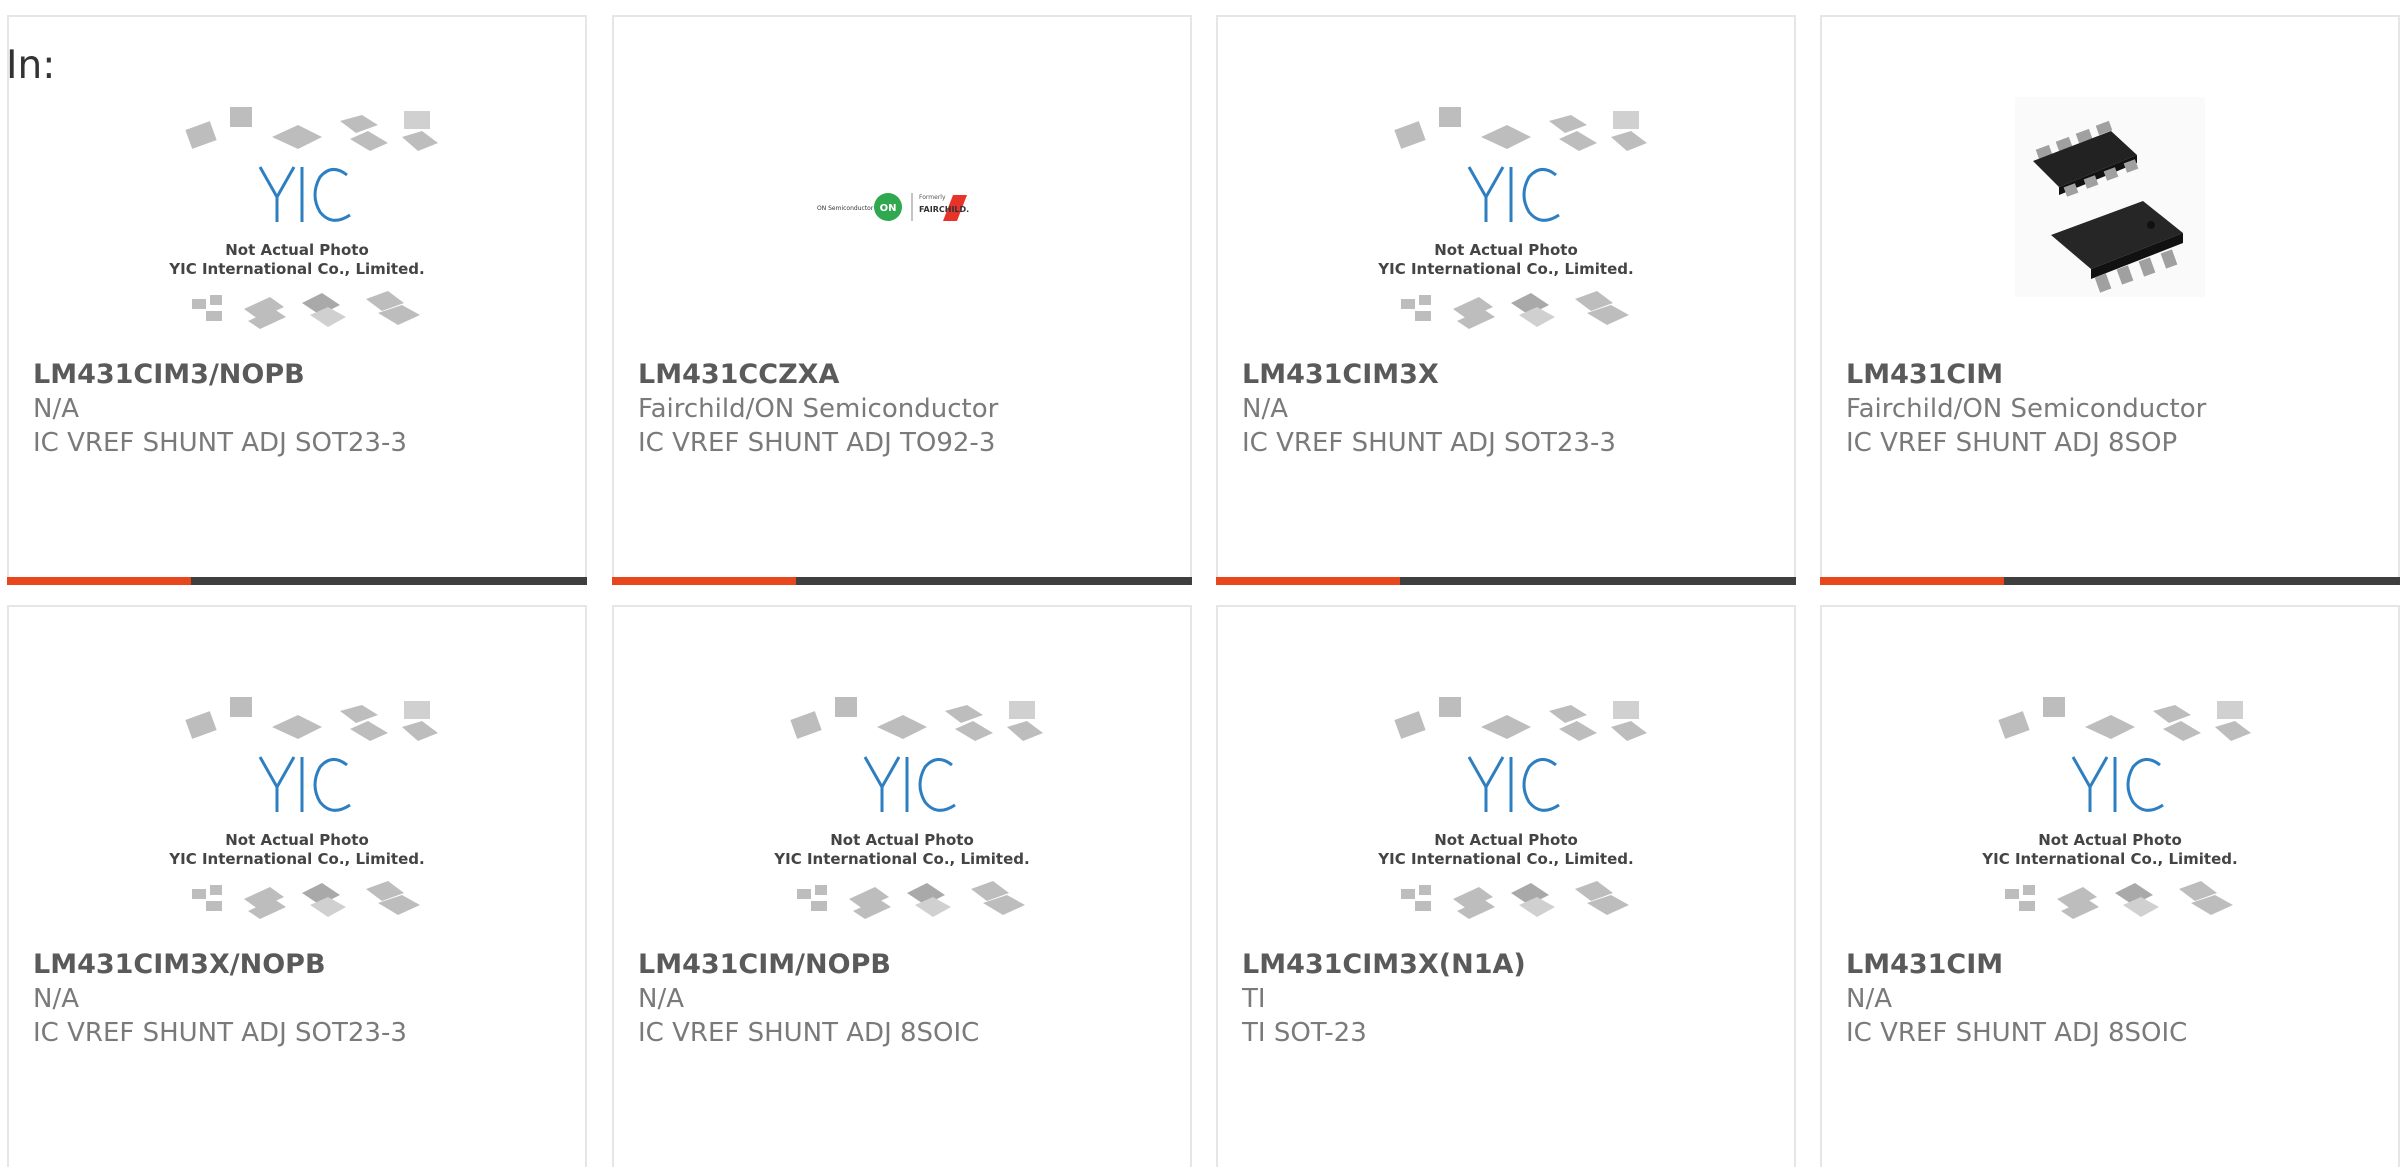 This screenshot has height=1167, width=2400. What do you see at coordinates (888, 208) in the screenshot?
I see `on-badge-text: ON` at bounding box center [888, 208].